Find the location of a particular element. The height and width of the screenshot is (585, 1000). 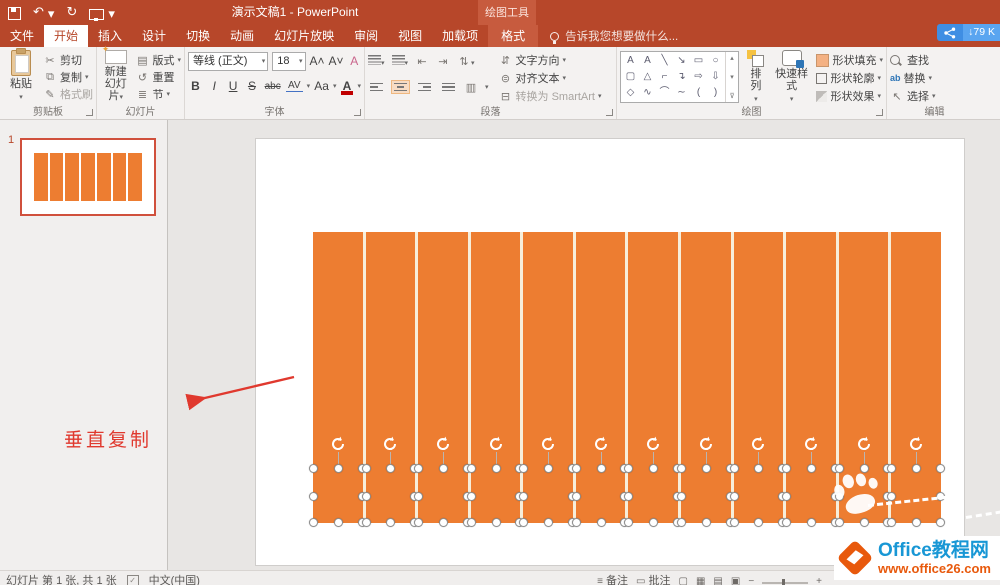

increase-indent-button: ⇥ is located at coordinates (443, 61).